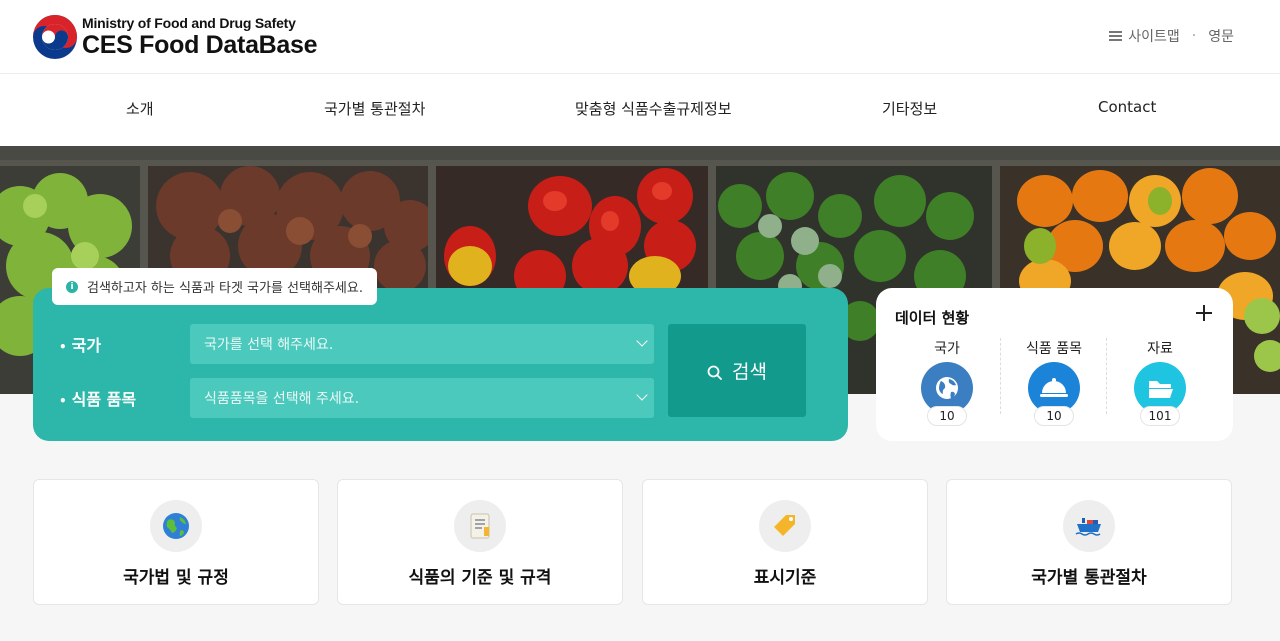 This screenshot has width=1280, height=641. What do you see at coordinates (189, 23) in the screenshot?
I see `org-name: Ministry of Food and Drug Safety` at bounding box center [189, 23].